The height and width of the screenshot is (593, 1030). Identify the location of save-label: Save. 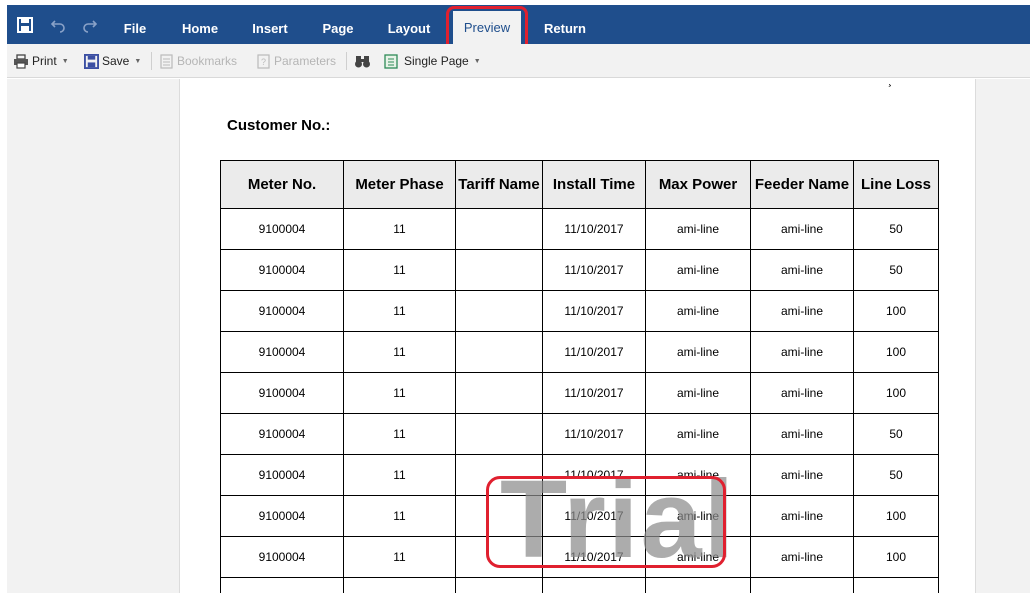
(116, 61).